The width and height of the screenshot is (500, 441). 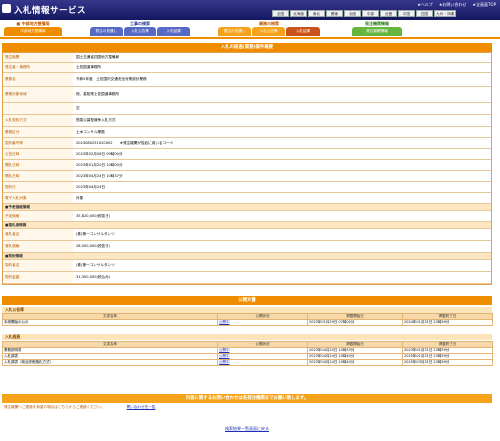 I want to click on detail-row: 電子入札対象 対象, so click(x=247, y=198).